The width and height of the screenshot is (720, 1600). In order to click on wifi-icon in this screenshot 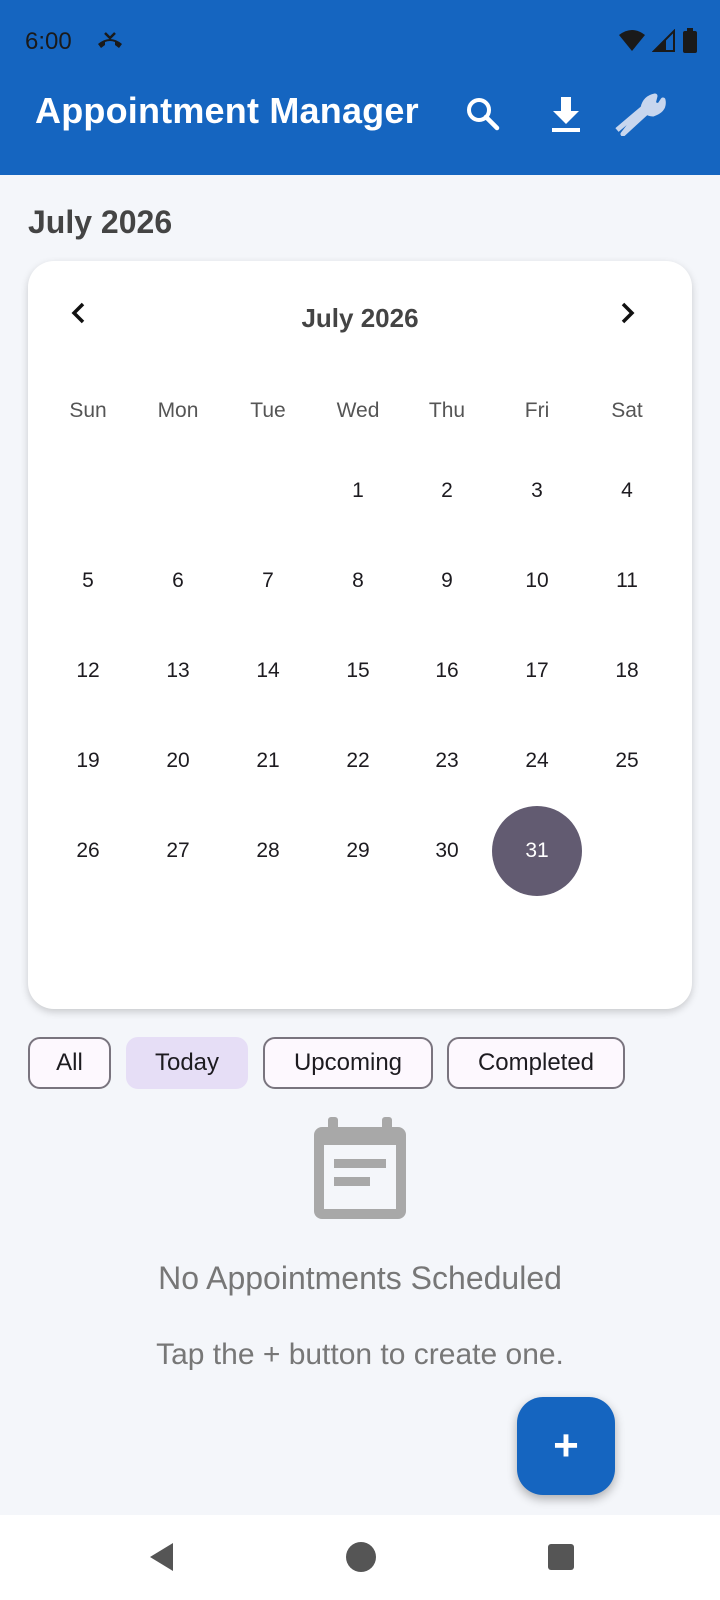, I will do `click(632, 43)`.